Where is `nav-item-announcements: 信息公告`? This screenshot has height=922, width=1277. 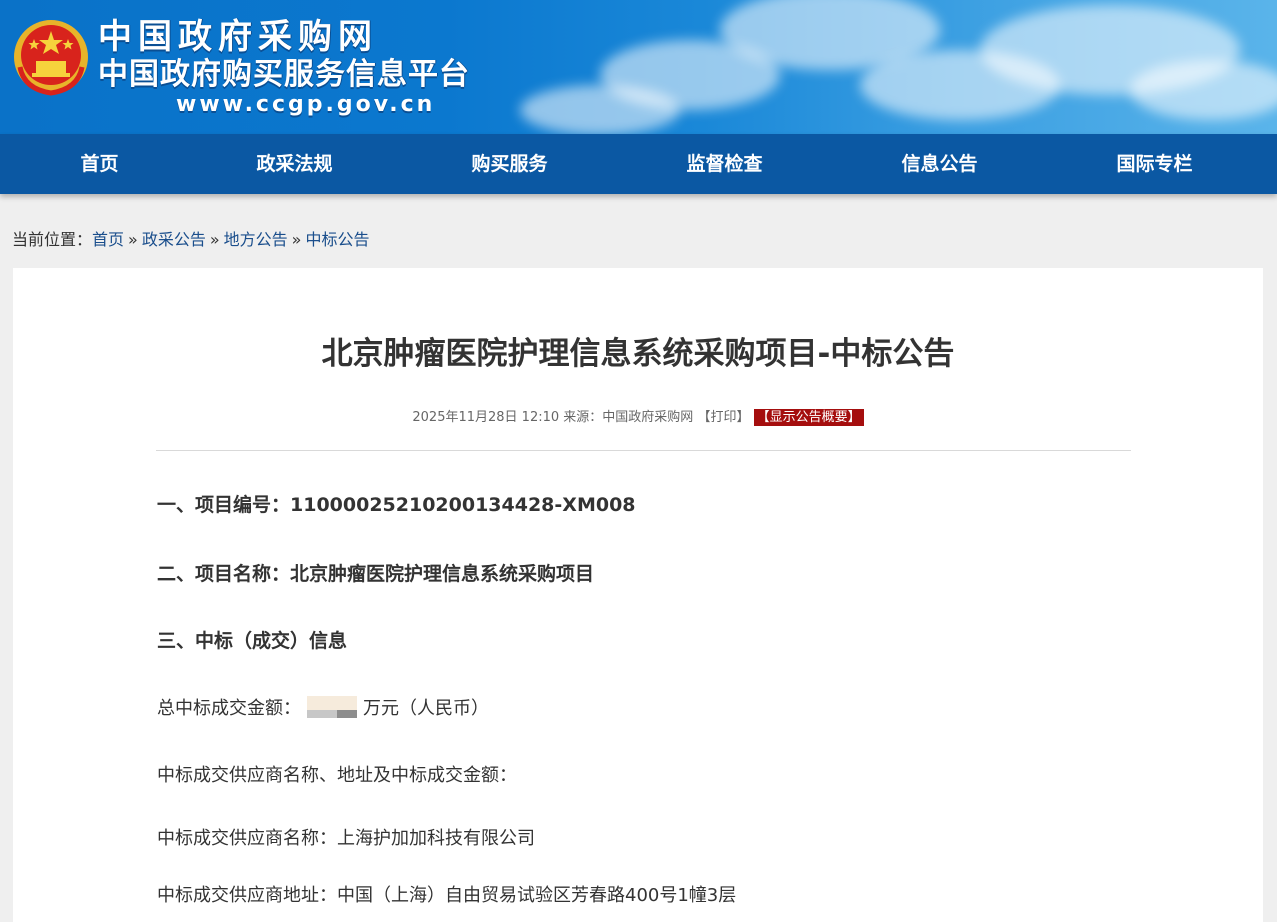
nav-item-announcements: 信息公告 is located at coordinates (939, 164).